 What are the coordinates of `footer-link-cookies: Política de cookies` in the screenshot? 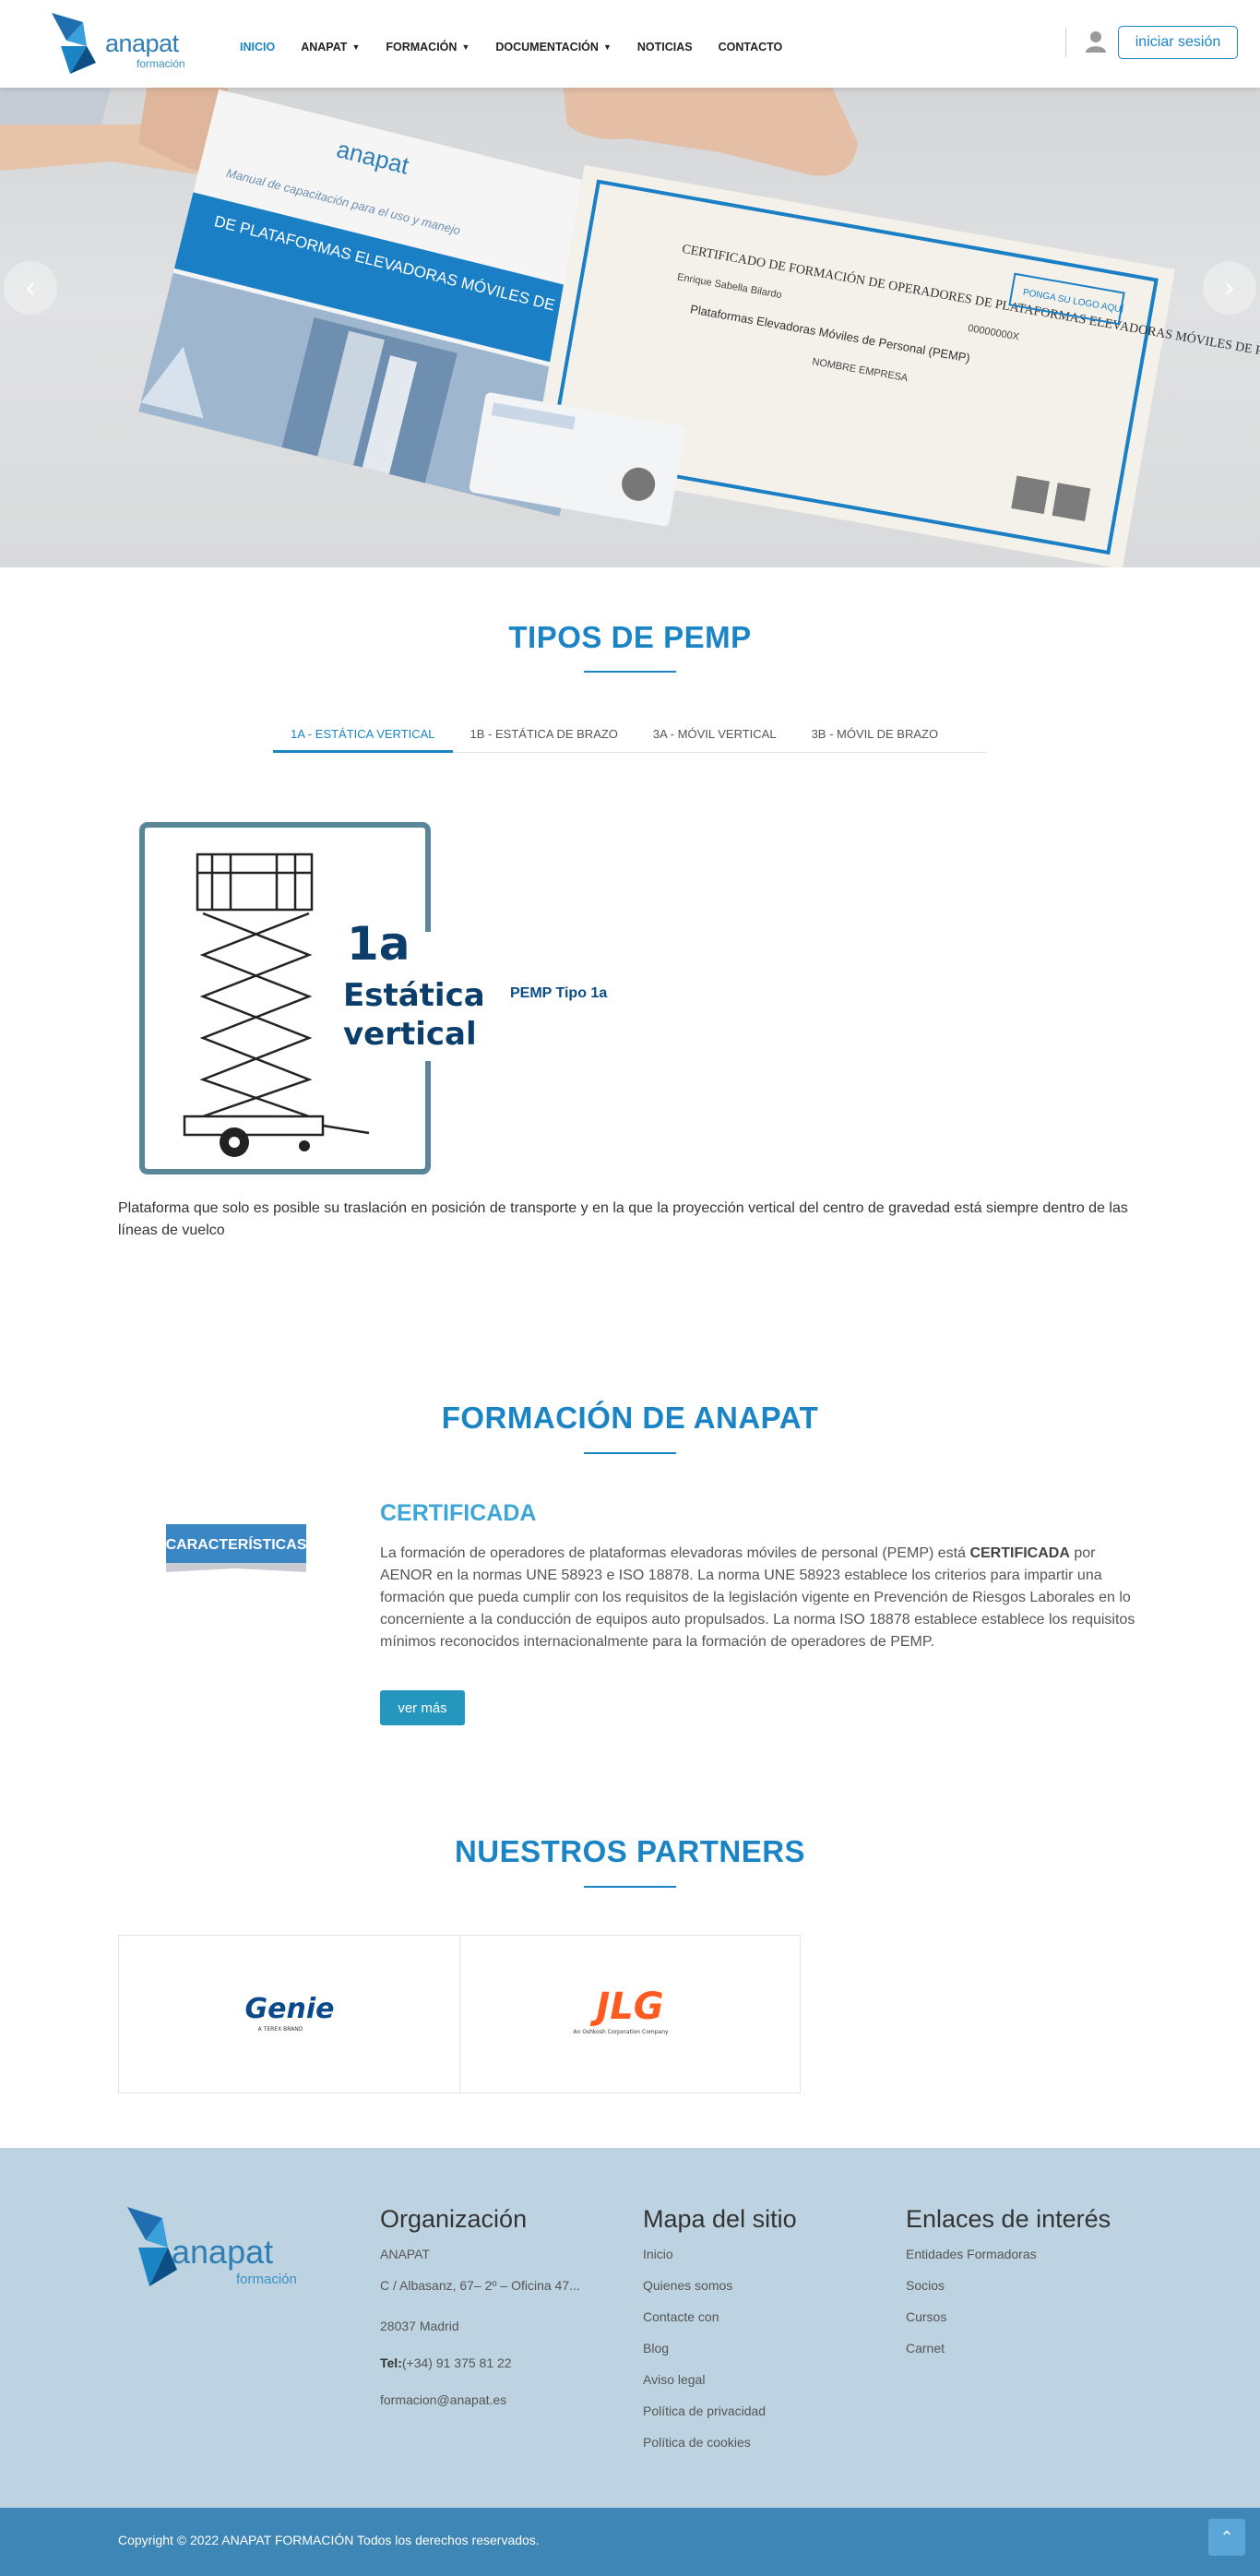 It's located at (720, 2448).